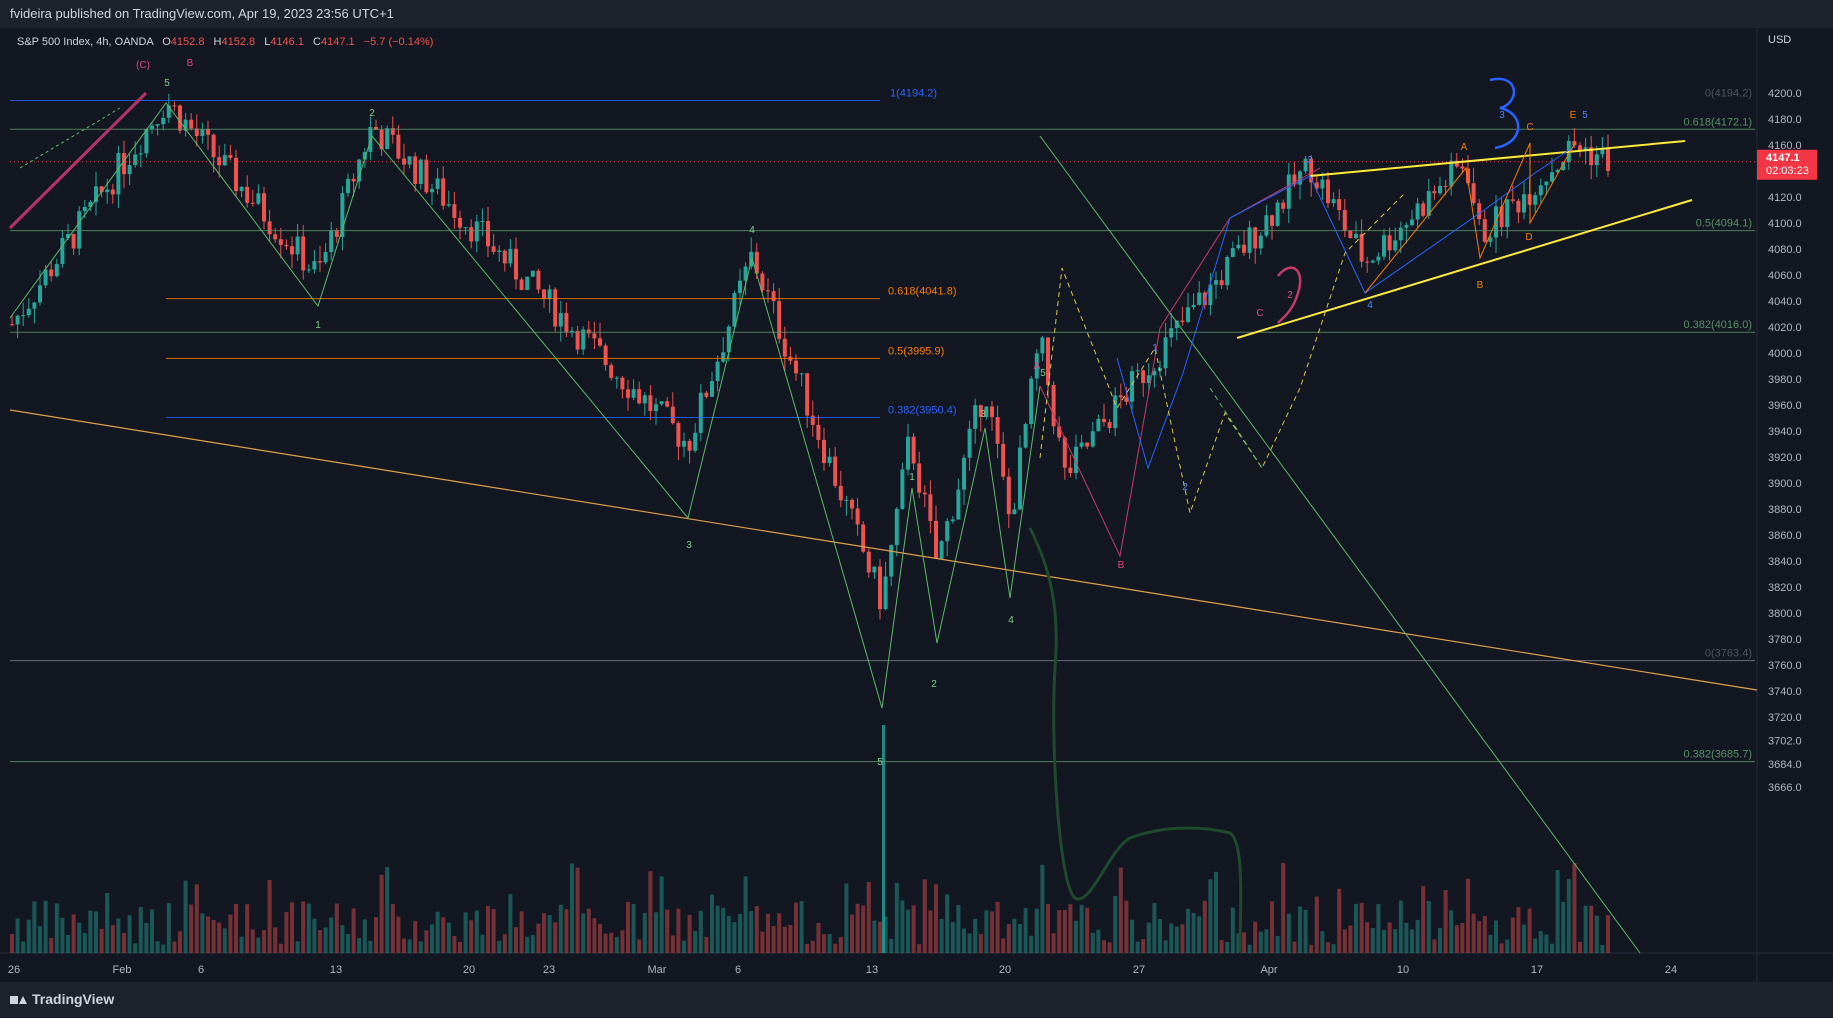 The image size is (1833, 1018). Describe the element at coordinates (1785, 432) in the screenshot. I see `price-tick-label: 3940.0` at that location.